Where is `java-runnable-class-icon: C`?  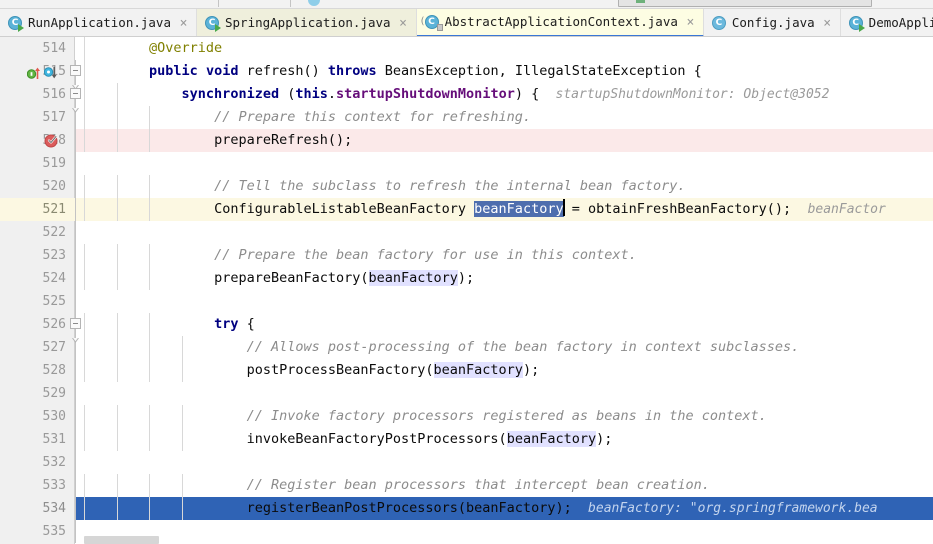 java-runnable-class-icon: C is located at coordinates (856, 23).